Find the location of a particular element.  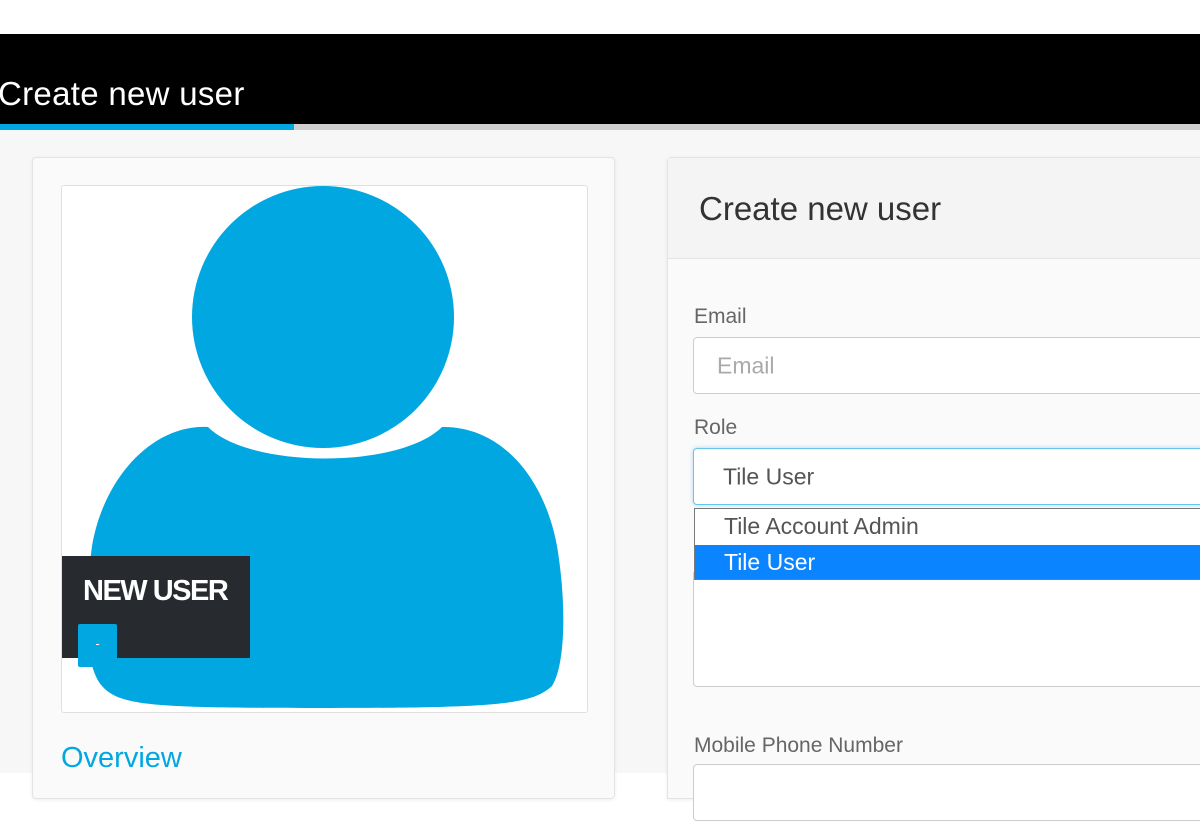

role-dropdown-list: Tile Account Admin Tile User is located at coordinates (947, 544).